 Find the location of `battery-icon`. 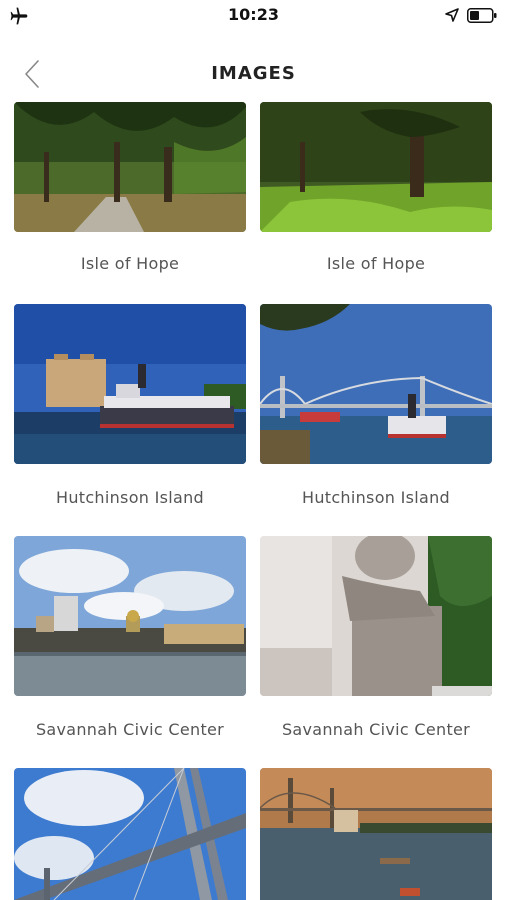

battery-icon is located at coordinates (482, 15).